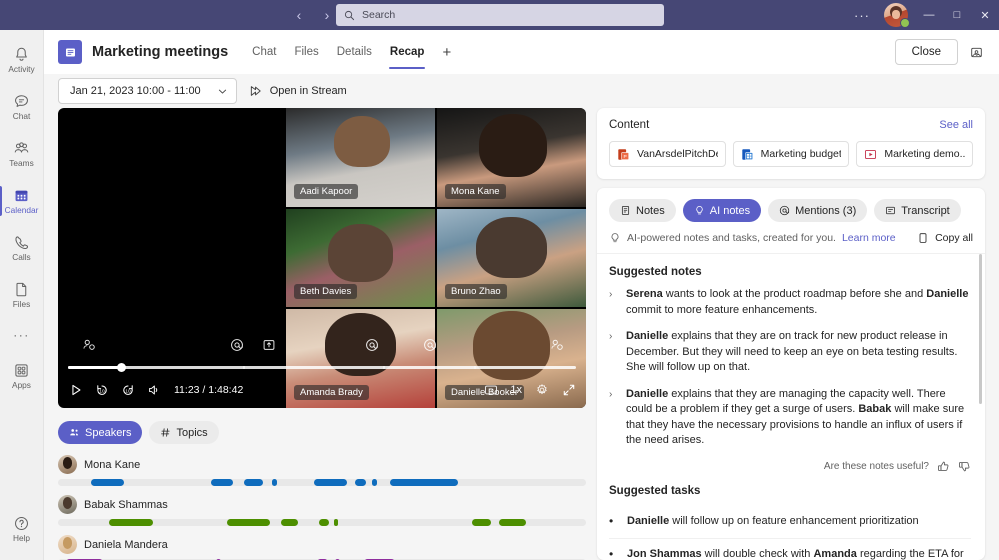  What do you see at coordinates (122, 367) in the screenshot?
I see `progress-knob` at bounding box center [122, 367].